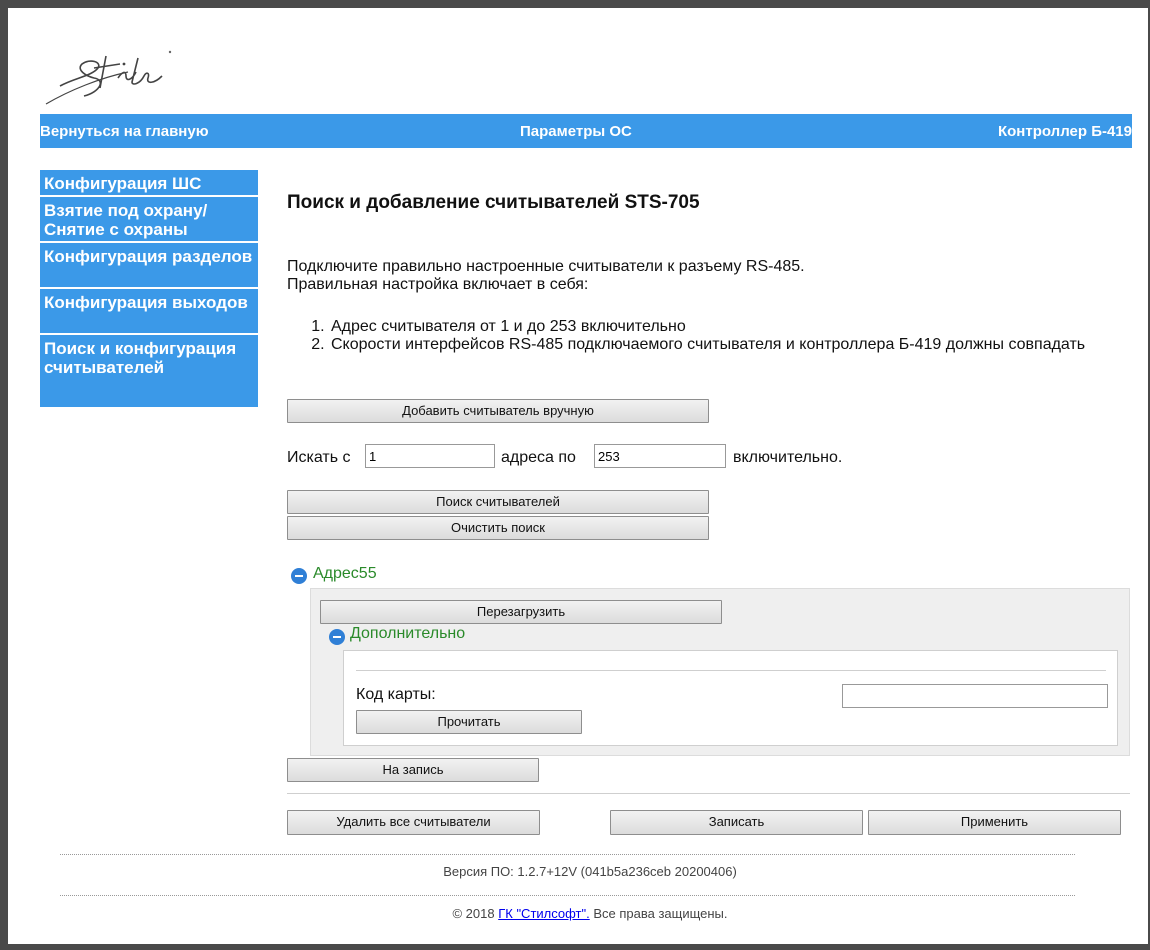 Image resolution: width=1150 pixels, height=950 pixels. I want to click on sidebar-item-outputs-config: Конфигурация выходов, so click(149, 311).